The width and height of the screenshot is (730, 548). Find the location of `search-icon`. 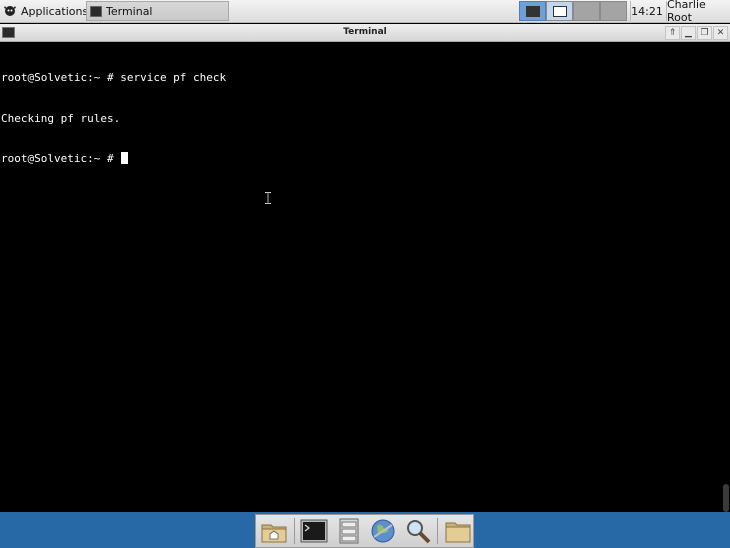

search-icon is located at coordinates (418, 531).